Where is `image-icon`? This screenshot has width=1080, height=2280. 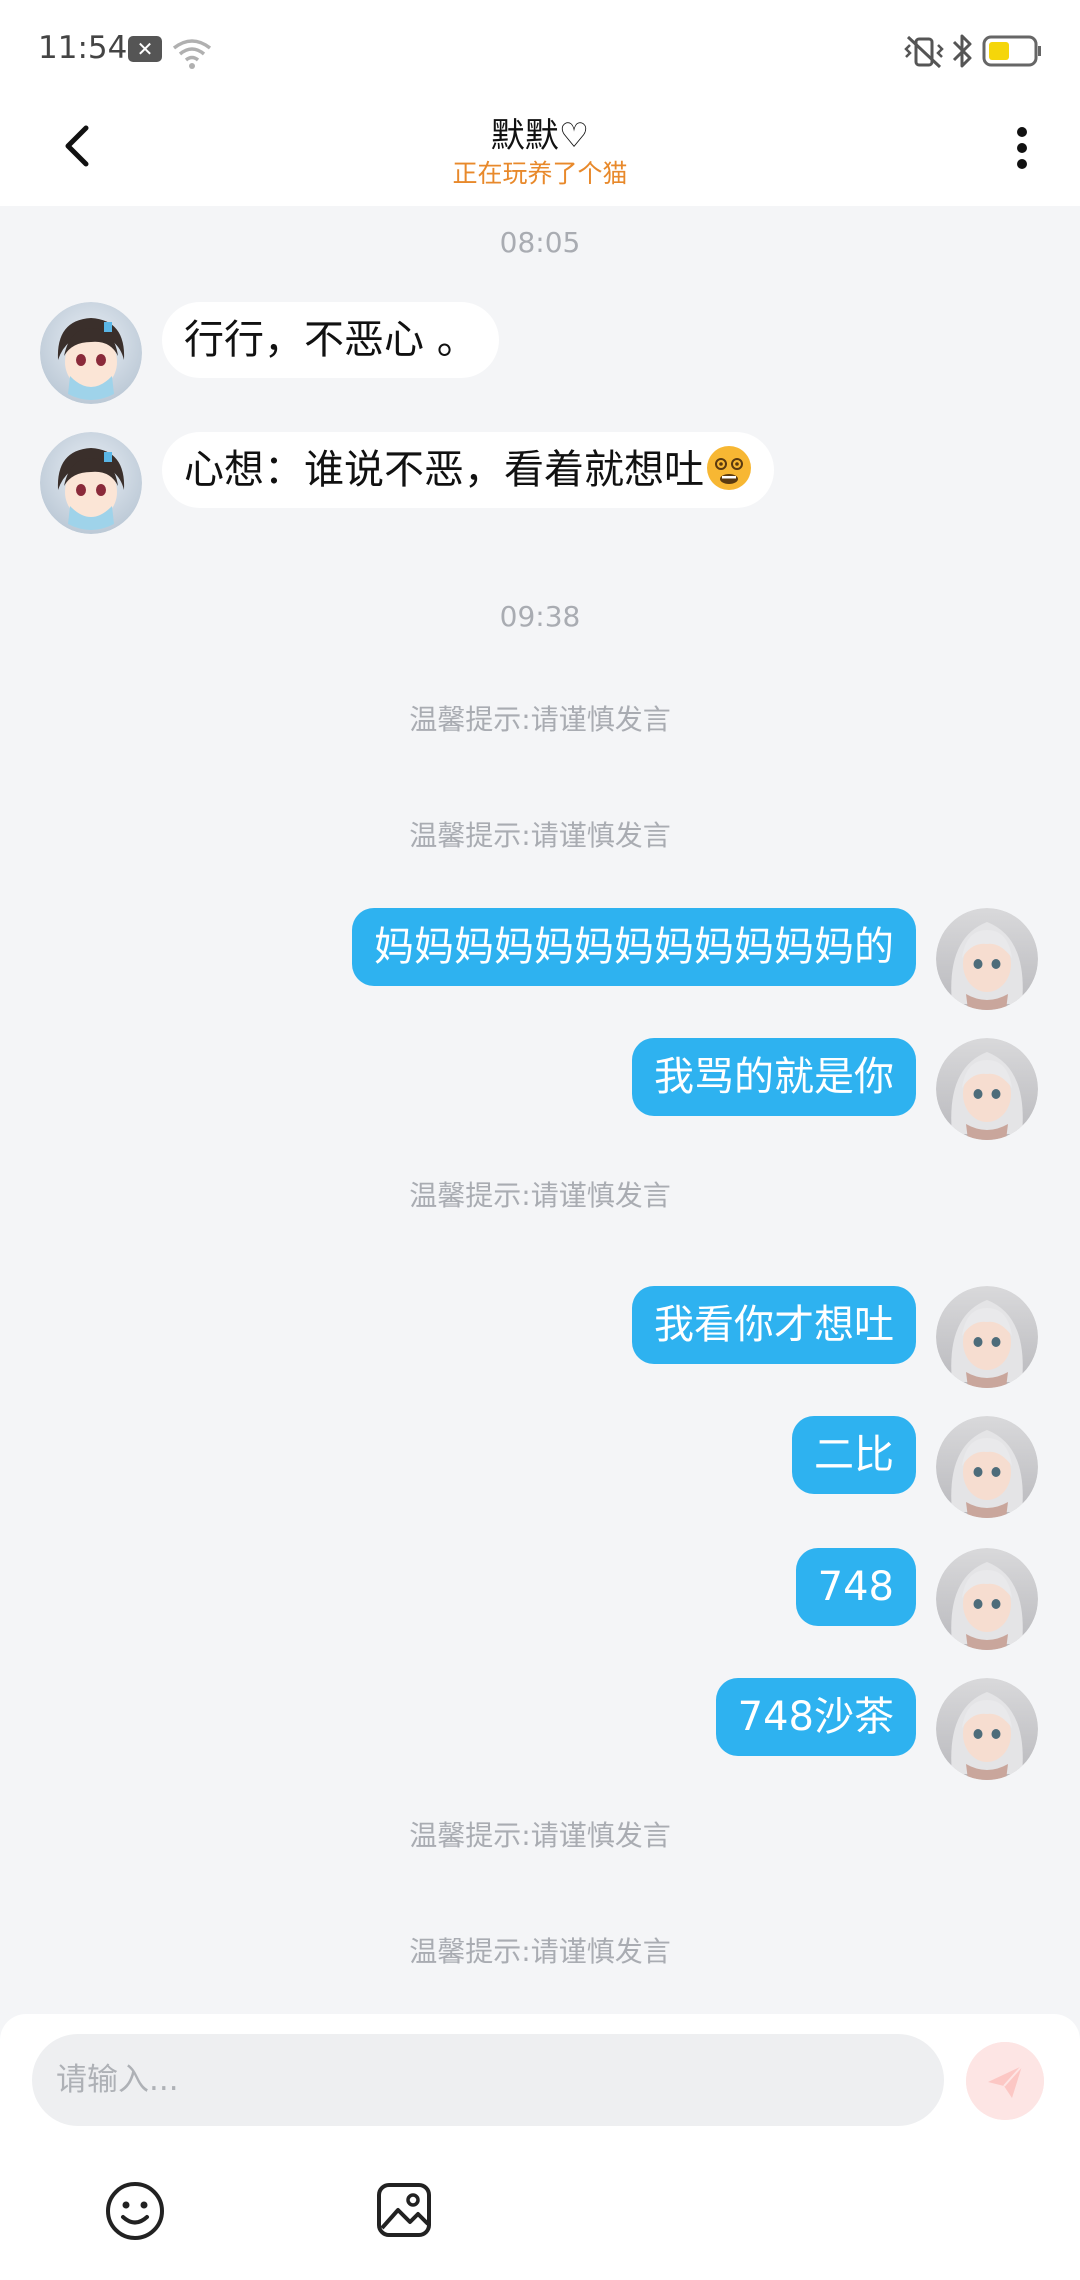 image-icon is located at coordinates (404, 2210).